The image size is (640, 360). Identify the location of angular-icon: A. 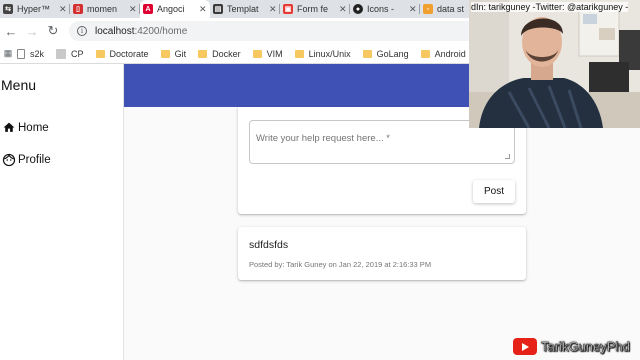
(148, 9).